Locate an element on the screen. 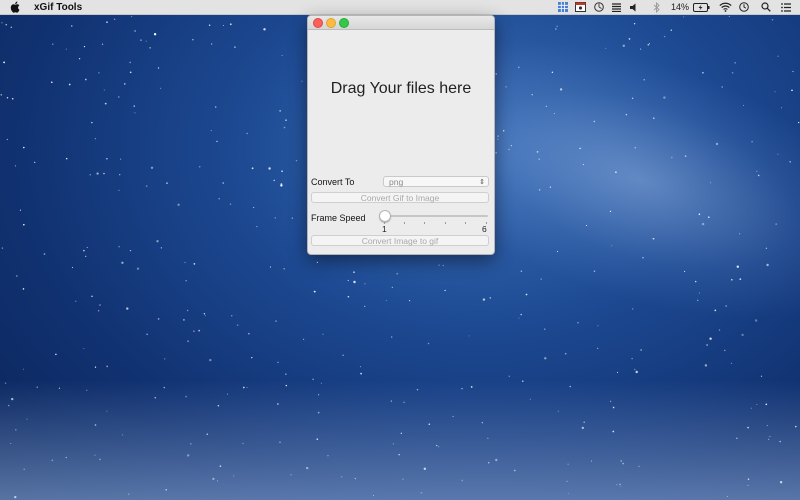 This screenshot has height=500, width=800. volume-icon is located at coordinates (635, 7).